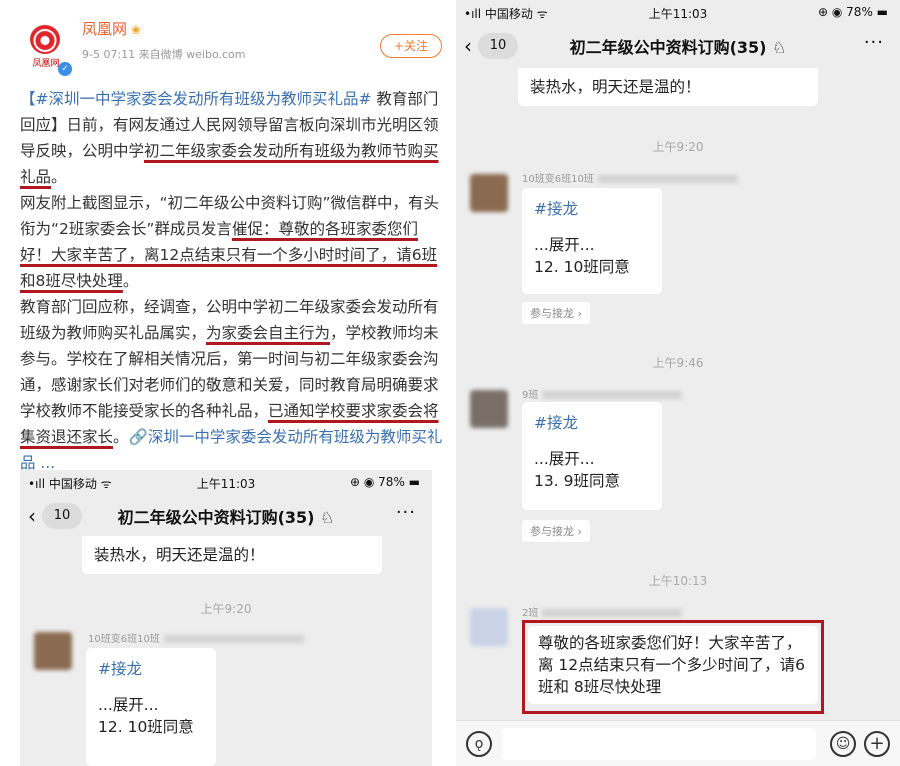 The height and width of the screenshot is (766, 900). I want to click on jielong-bubble: #接龙 ...展开... 13. 9班同意, so click(592, 456).